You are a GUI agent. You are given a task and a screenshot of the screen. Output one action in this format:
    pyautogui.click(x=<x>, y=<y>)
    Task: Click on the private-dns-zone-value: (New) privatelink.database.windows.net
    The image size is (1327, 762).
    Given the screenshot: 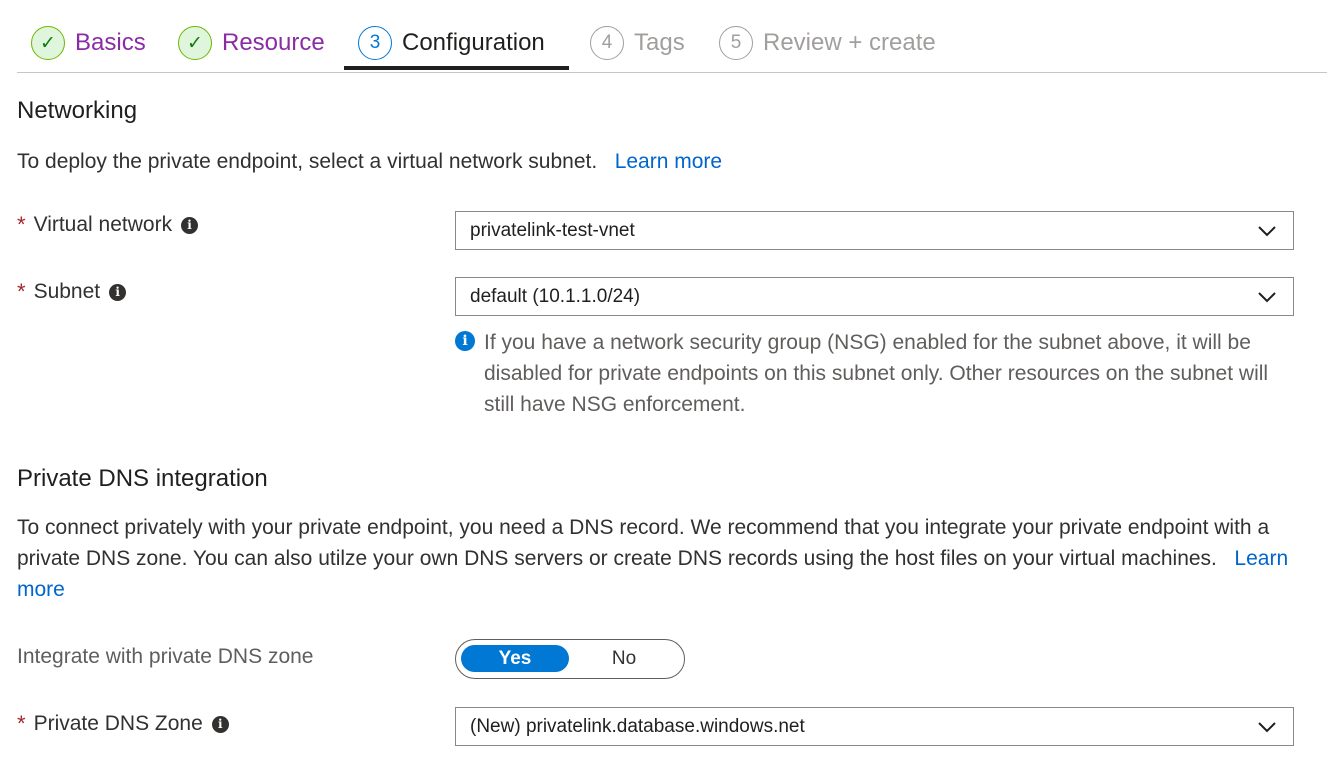 What is the action you would take?
    pyautogui.click(x=637, y=726)
    